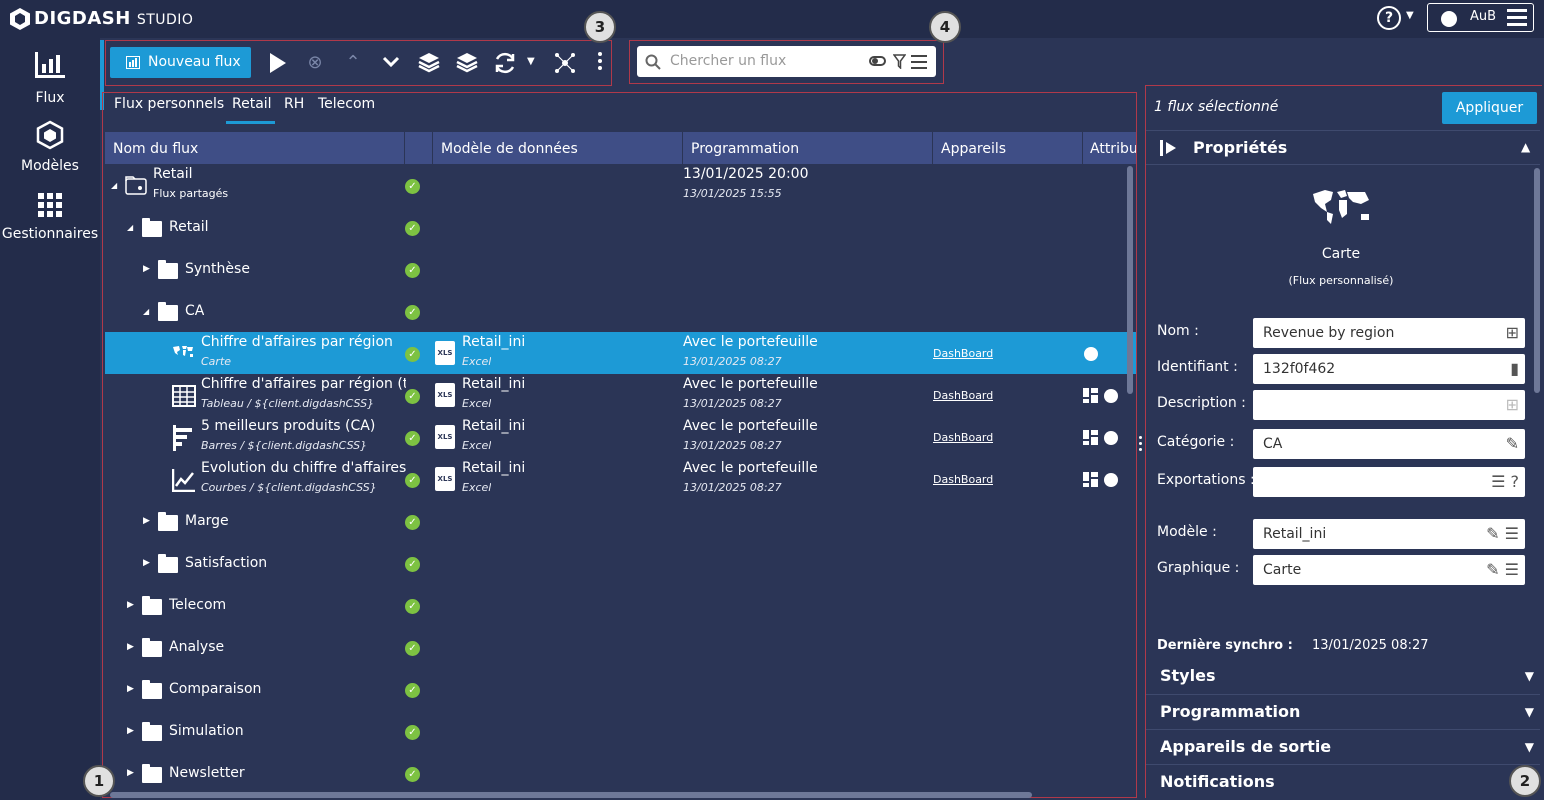  Describe the element at coordinates (620, 521) in the screenshot. I see `table-row: ▶ Marge ✓` at that location.